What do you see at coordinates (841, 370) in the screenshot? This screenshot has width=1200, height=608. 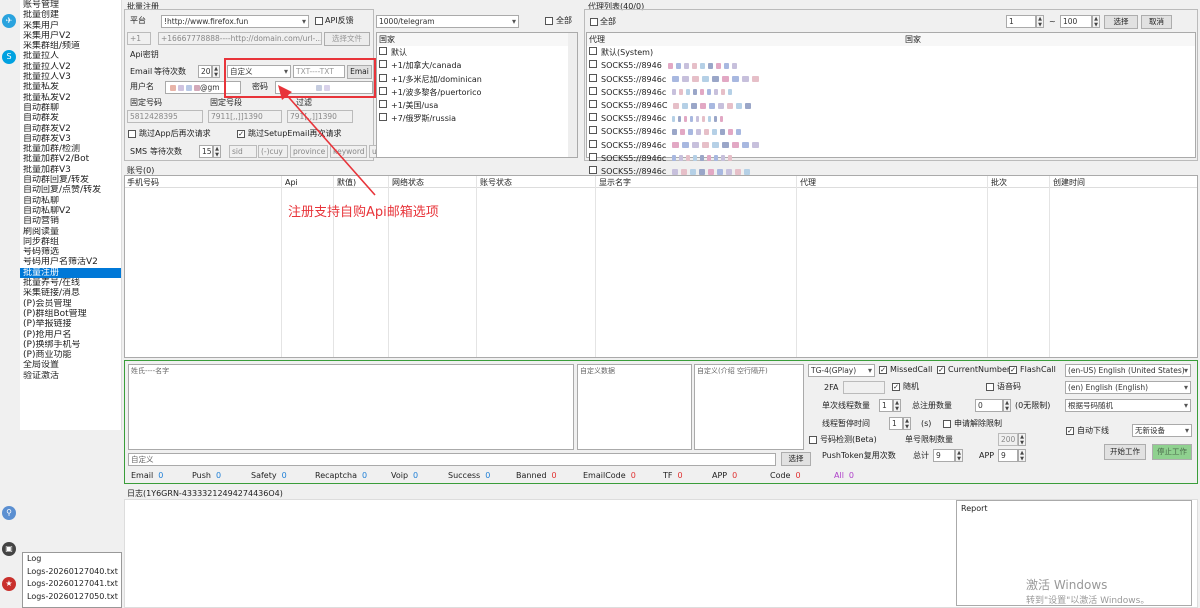 I see `device-select: TG-4(GPlay)` at bounding box center [841, 370].